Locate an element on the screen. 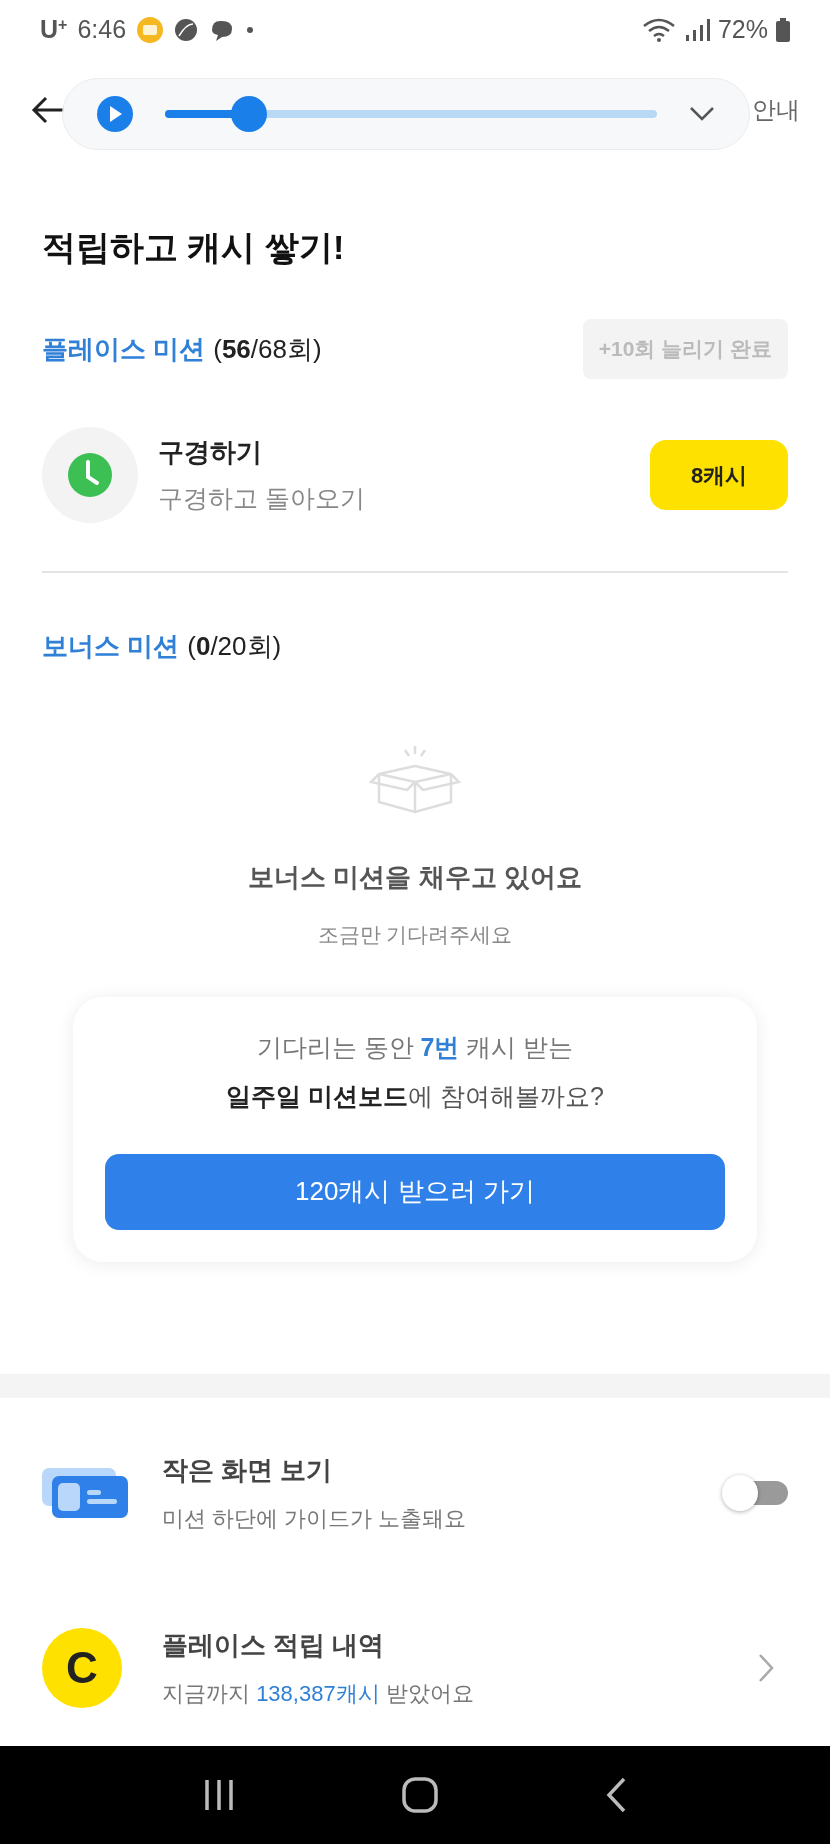 The image size is (830, 1844). battery-icon is located at coordinates (783, 30).